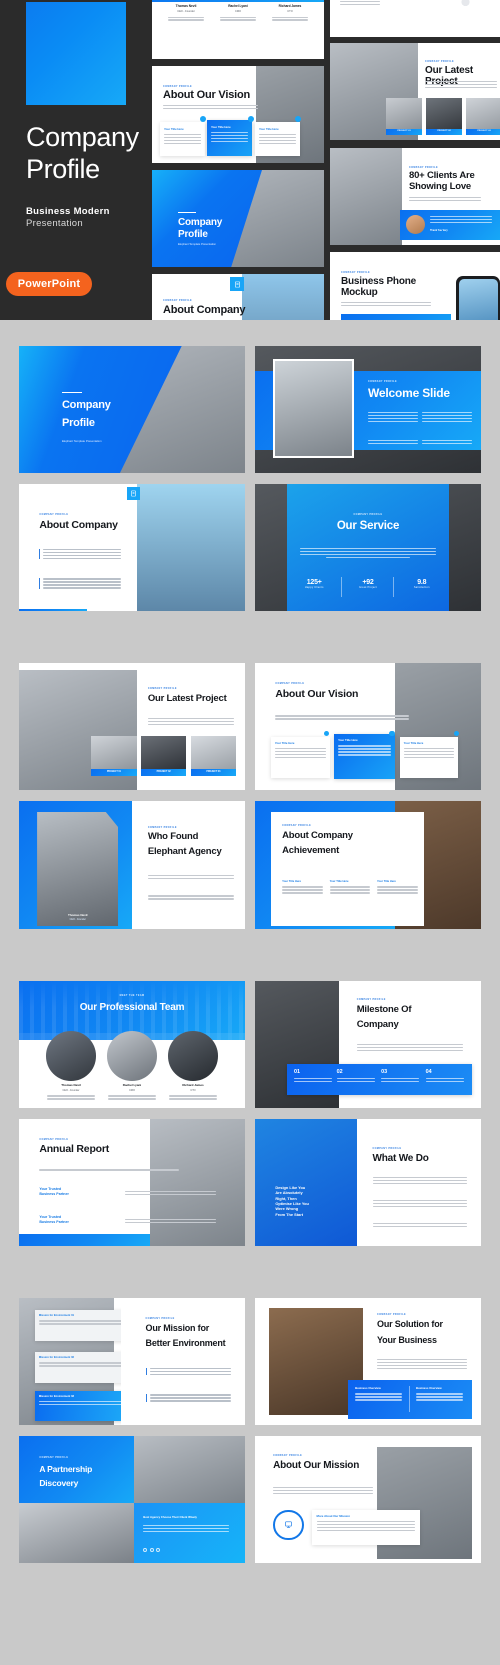 The height and width of the screenshot is (1665, 500). I want to click on hero-cover-title-2: Profile, so click(193, 234).